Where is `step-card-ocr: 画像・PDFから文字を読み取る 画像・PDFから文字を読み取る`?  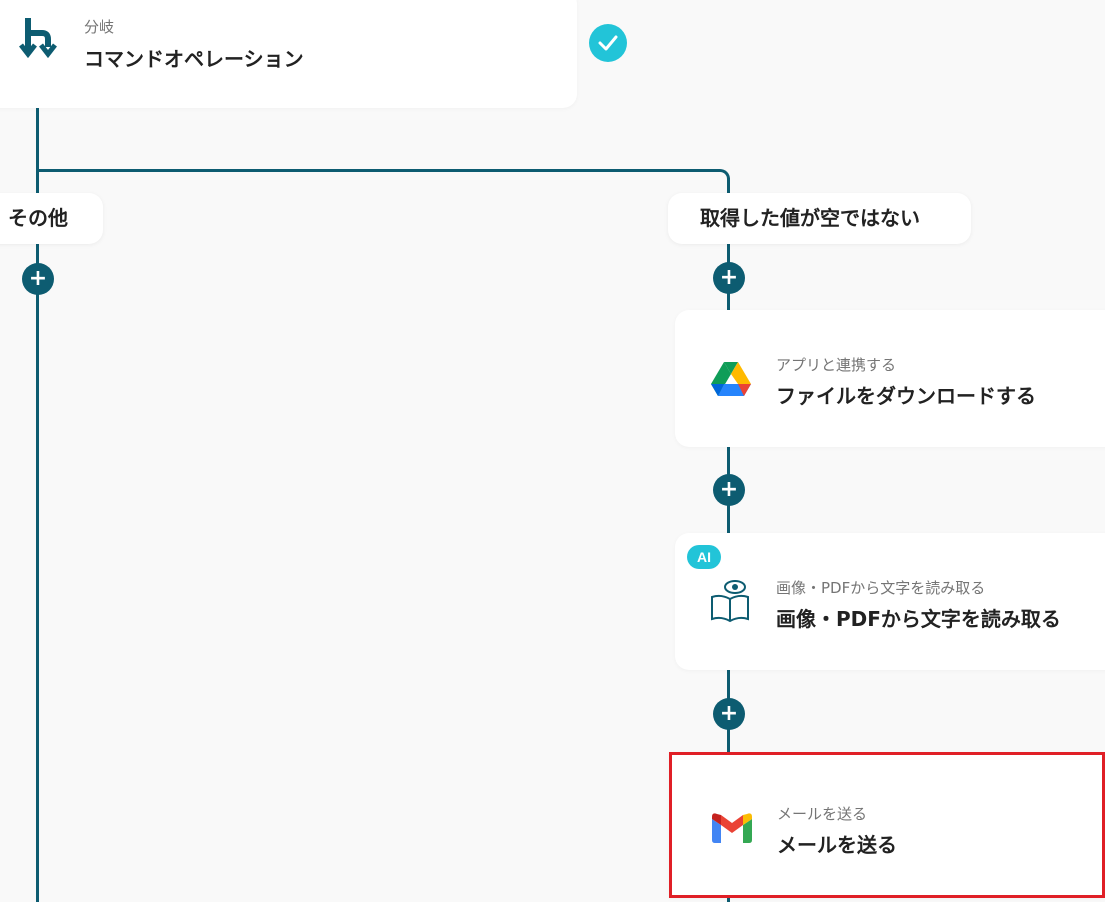
step-card-ocr: 画像・PDFから文字を読み取る 画像・PDFから文字を読み取る is located at coordinates (890, 601).